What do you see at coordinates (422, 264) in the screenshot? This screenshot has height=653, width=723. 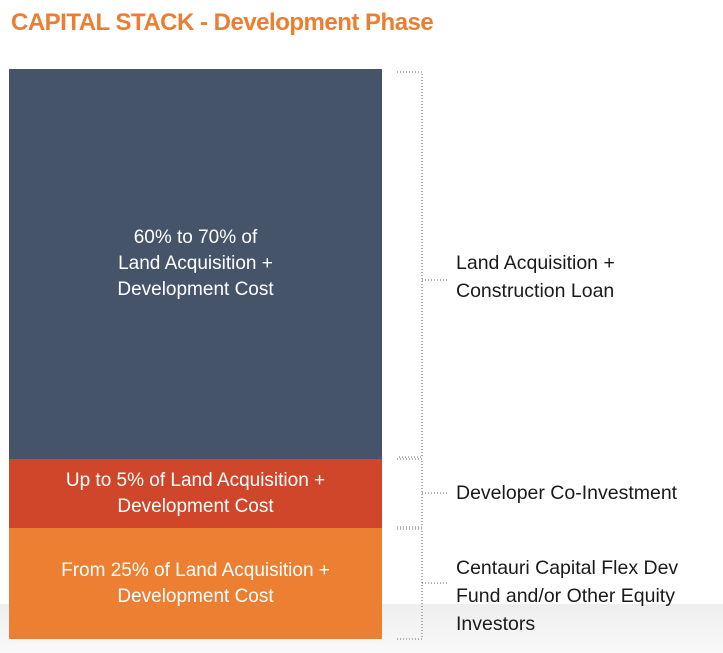 I see `loan-bracket` at bounding box center [422, 264].